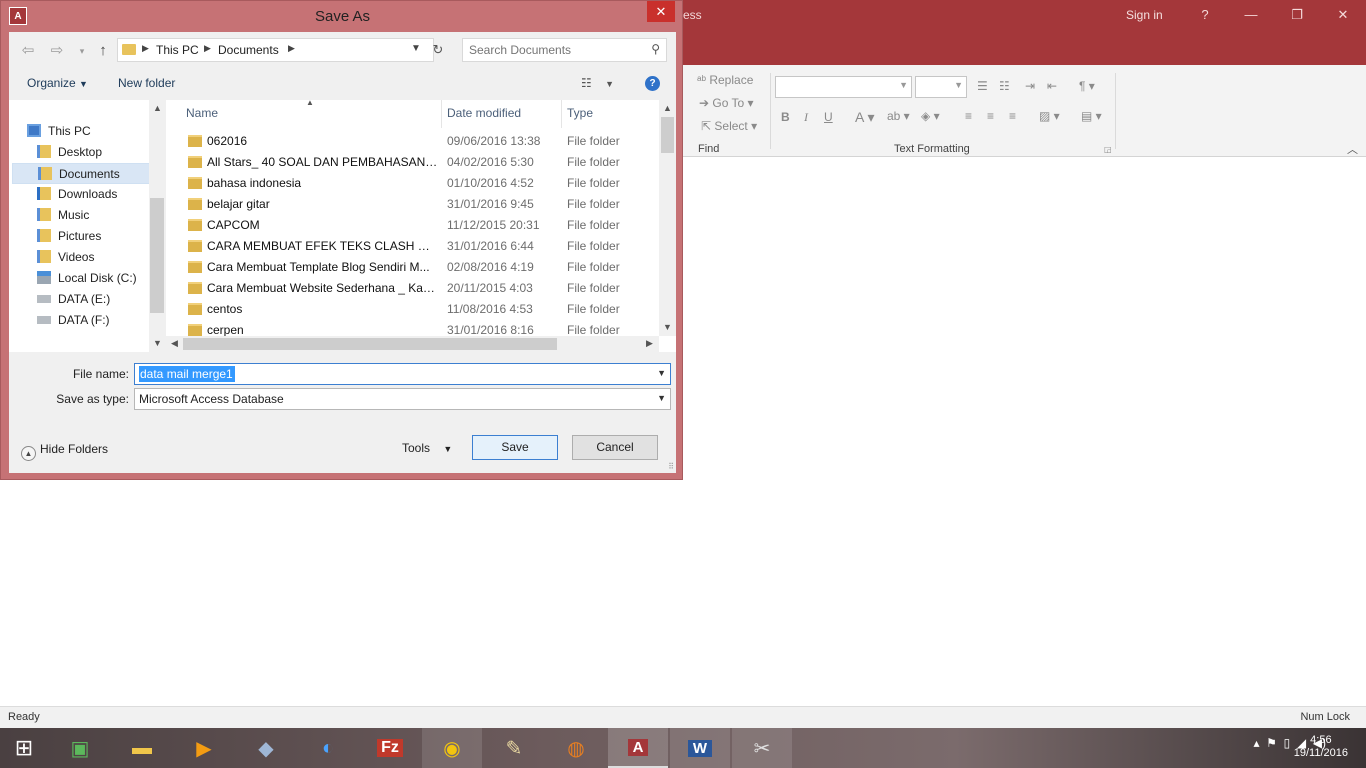  Describe the element at coordinates (146, 83) in the screenshot. I see `new-folder-button: New folder` at that location.